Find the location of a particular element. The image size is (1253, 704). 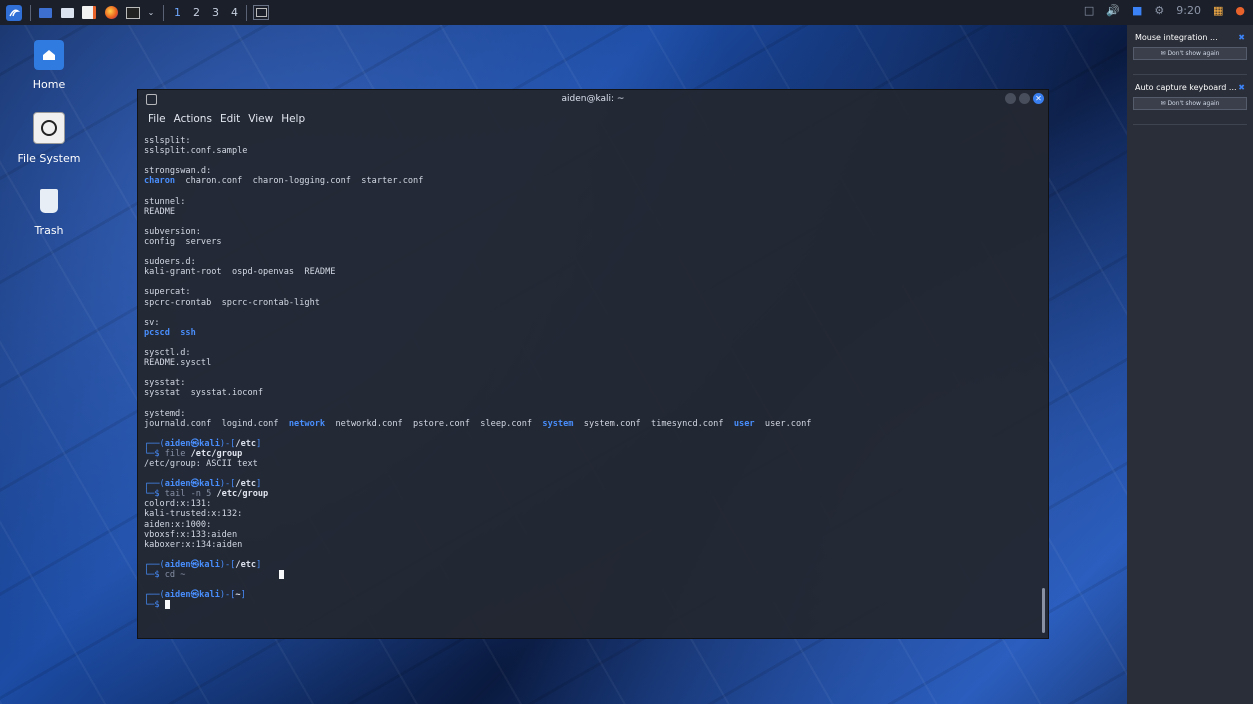

workspace-3: 3 is located at coordinates (215, 12).